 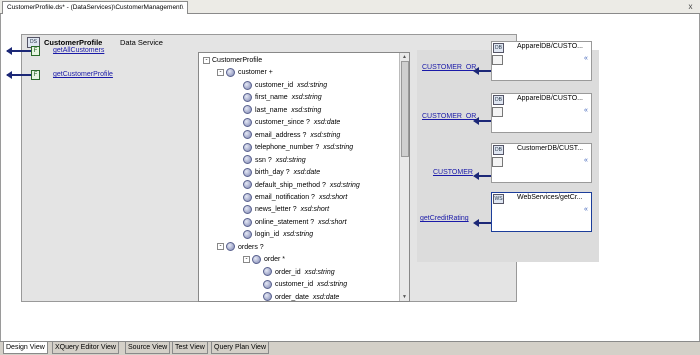 I want to click on function-getCustomerProfile: F getCustomerProfile, so click(x=76, y=75).